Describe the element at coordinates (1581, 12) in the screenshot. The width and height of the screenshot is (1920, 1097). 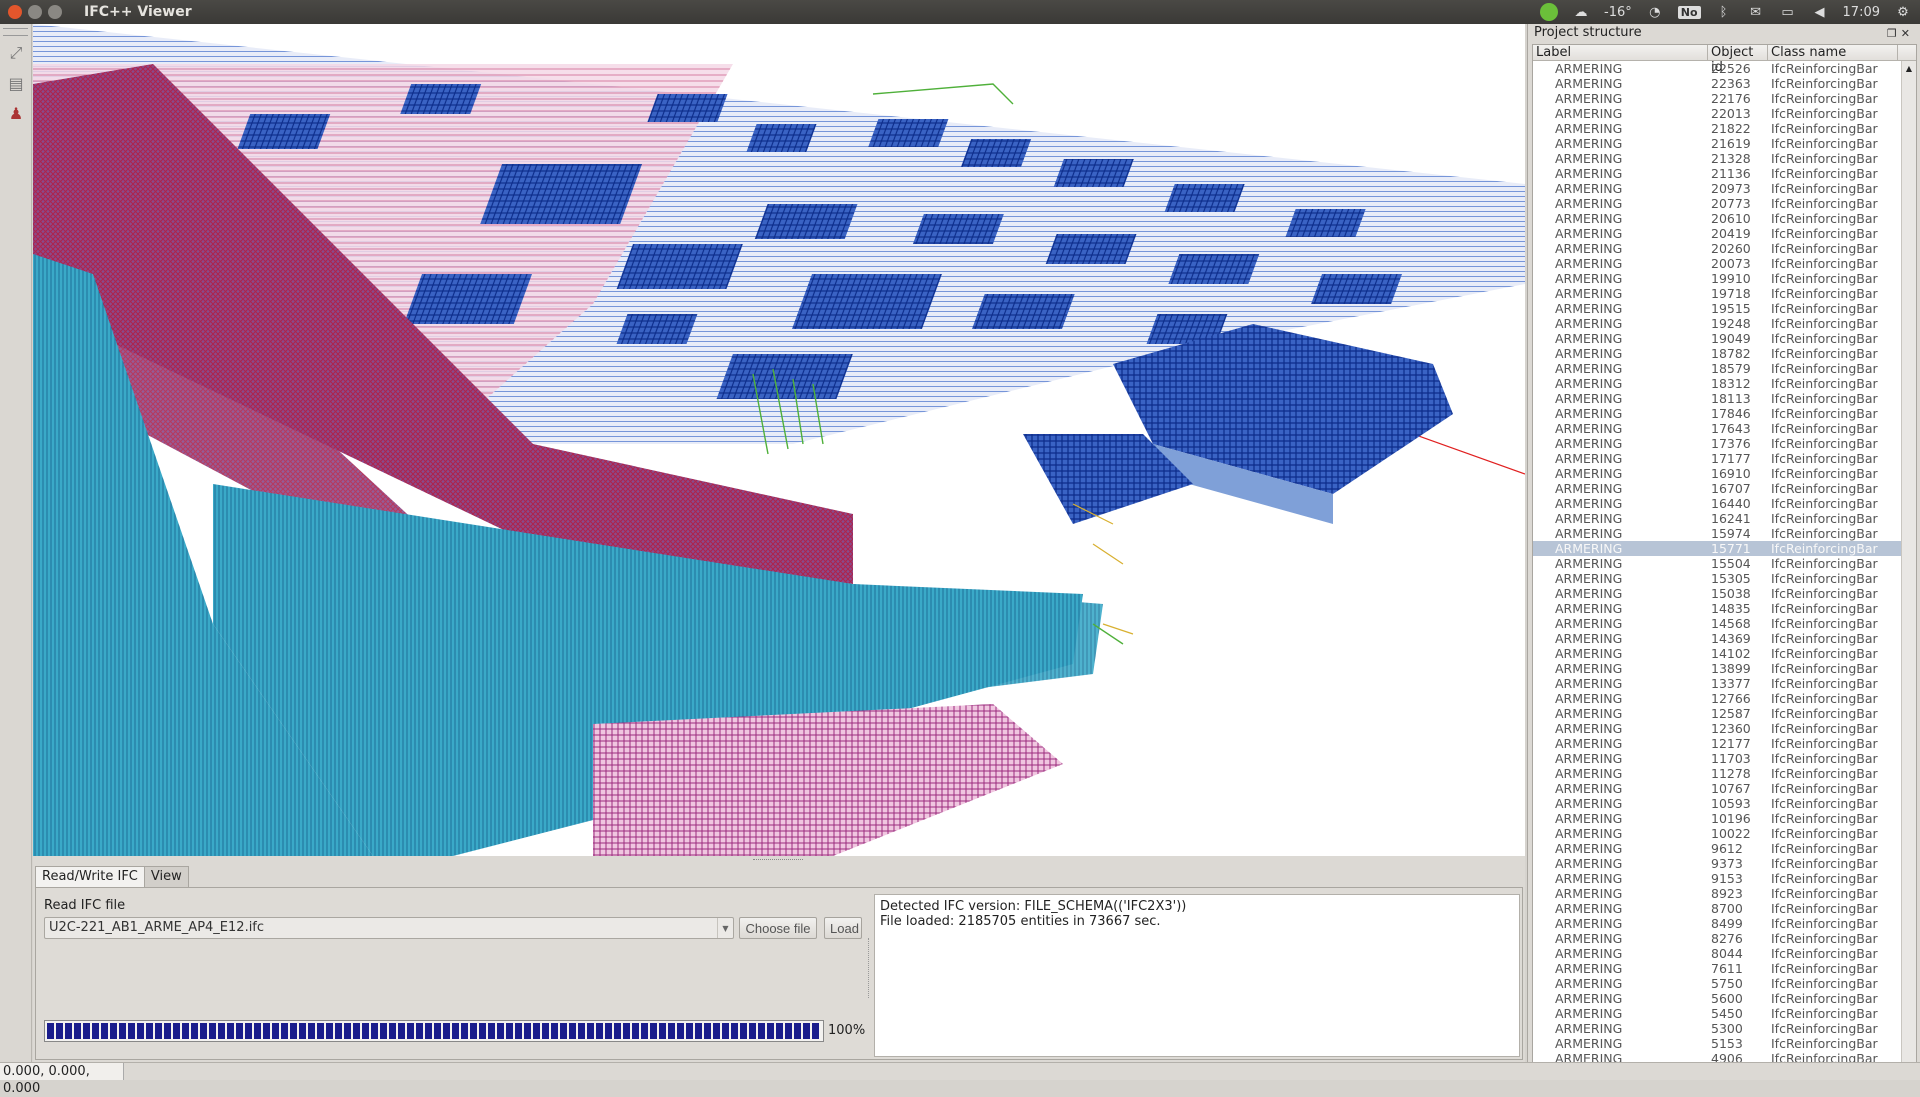
I see `weather-icon: ☁` at that location.